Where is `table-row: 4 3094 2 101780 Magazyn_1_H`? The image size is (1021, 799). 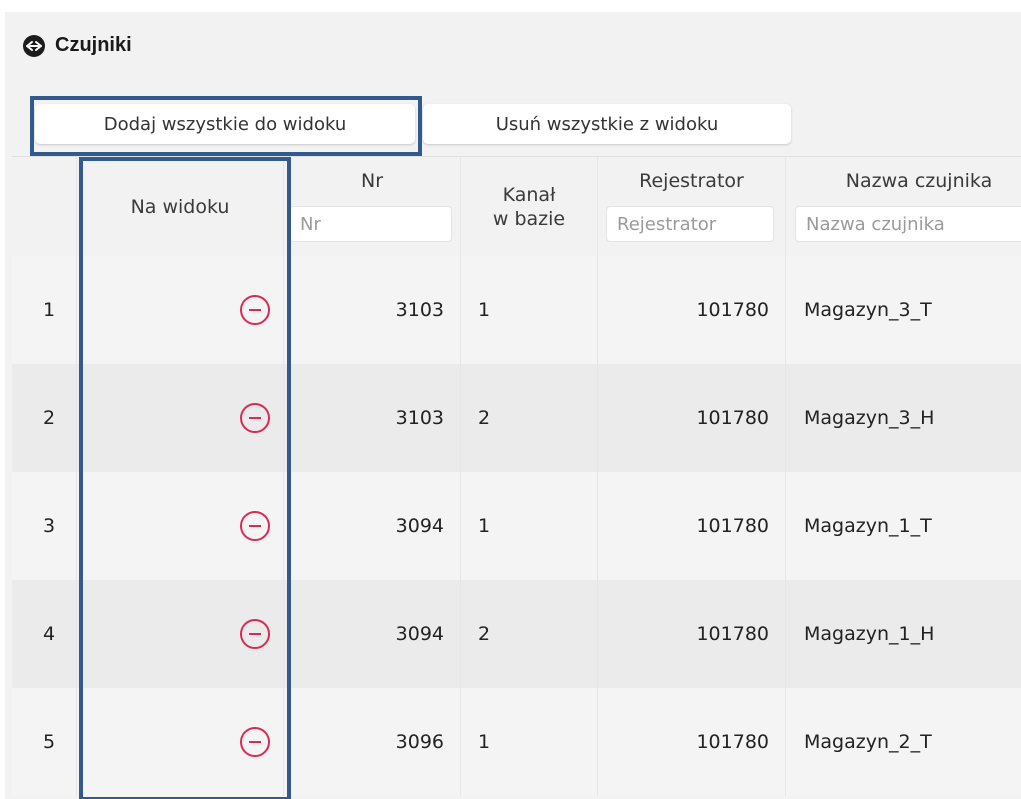
table-row: 4 3094 2 101780 Magazyn_1_H is located at coordinates (516, 634).